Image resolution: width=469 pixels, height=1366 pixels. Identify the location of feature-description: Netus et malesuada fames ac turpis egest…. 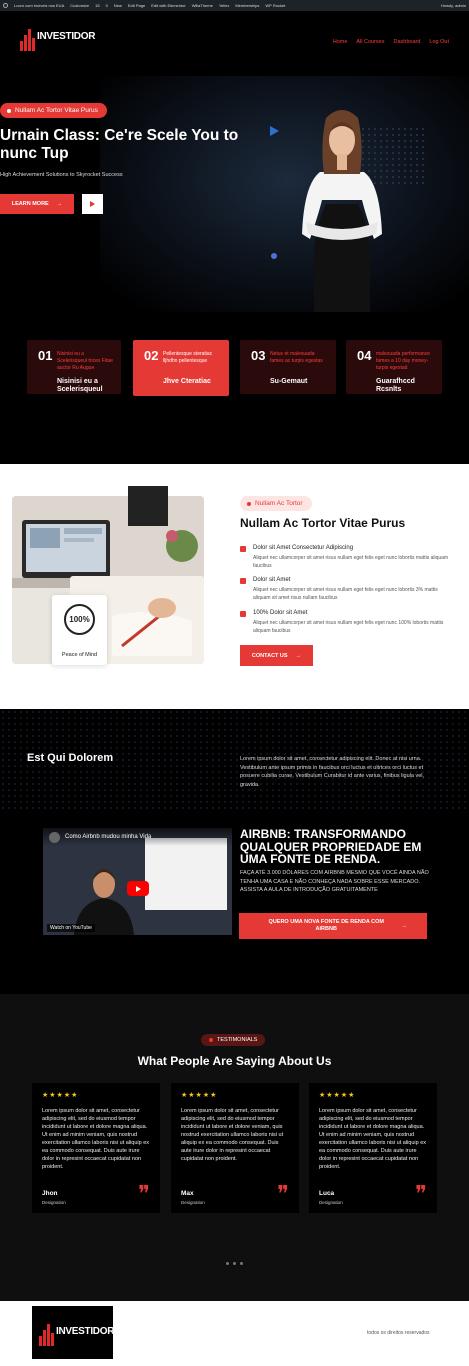
(296, 357).